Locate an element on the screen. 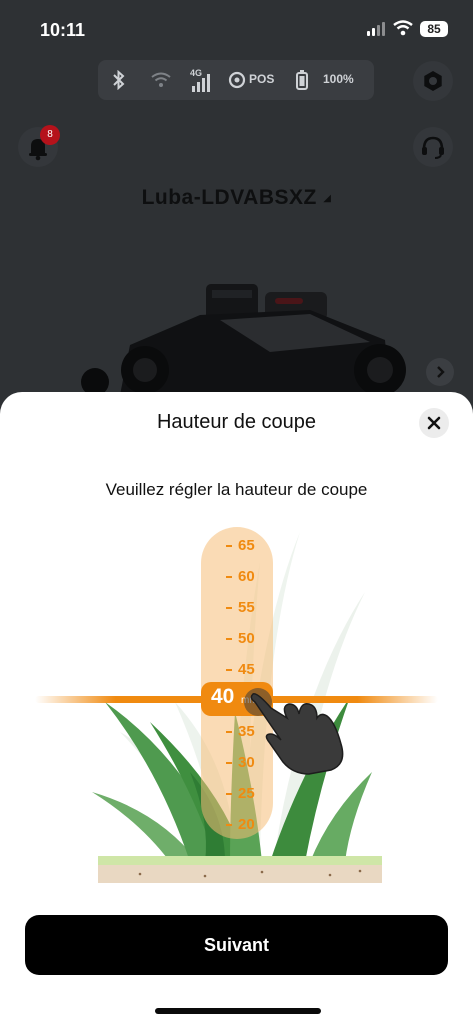 This screenshot has width=473, height=1024. wifi-status-icon is located at coordinates (403, 28).